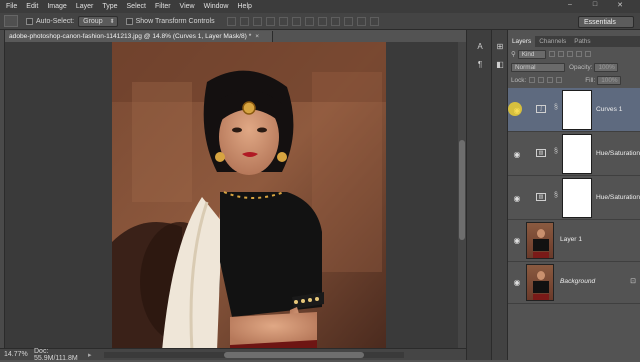 The image size is (640, 362). Describe the element at coordinates (462, 190) in the screenshot. I see `vertical-scroll-thumb` at that location.